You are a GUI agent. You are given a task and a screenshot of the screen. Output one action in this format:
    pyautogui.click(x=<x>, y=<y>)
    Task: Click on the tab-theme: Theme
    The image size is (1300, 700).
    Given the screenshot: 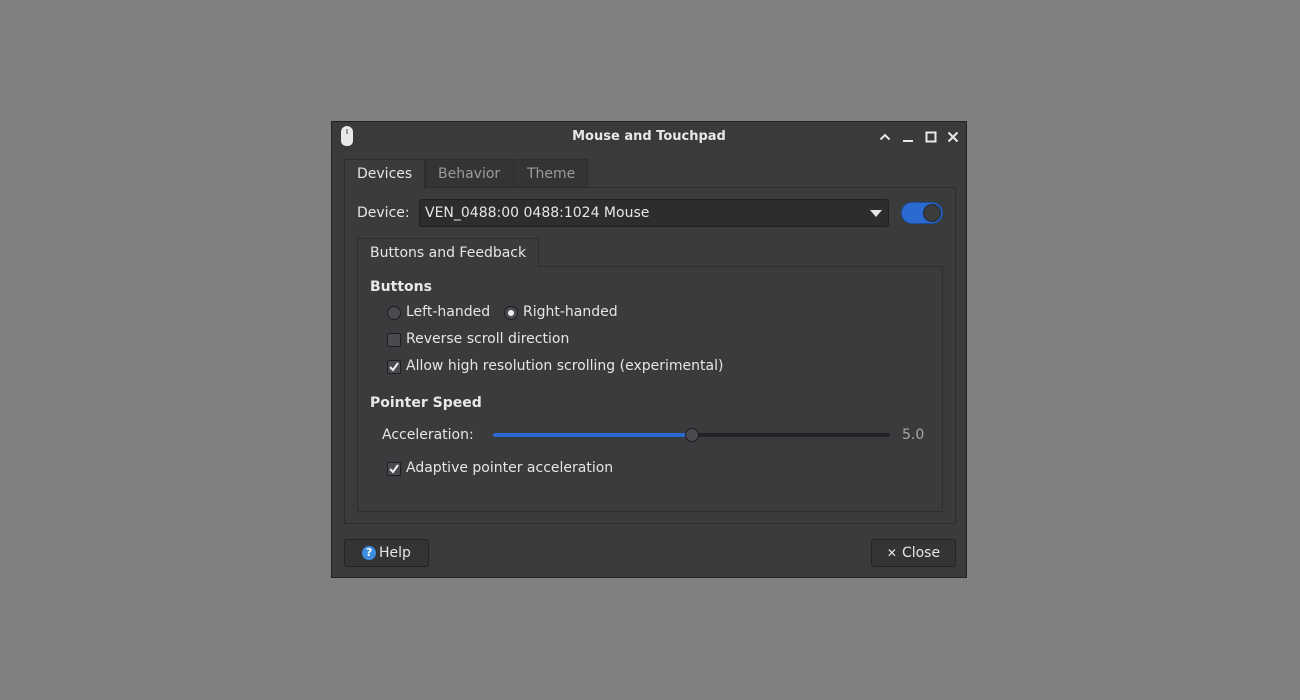 What is the action you would take?
    pyautogui.click(x=551, y=173)
    